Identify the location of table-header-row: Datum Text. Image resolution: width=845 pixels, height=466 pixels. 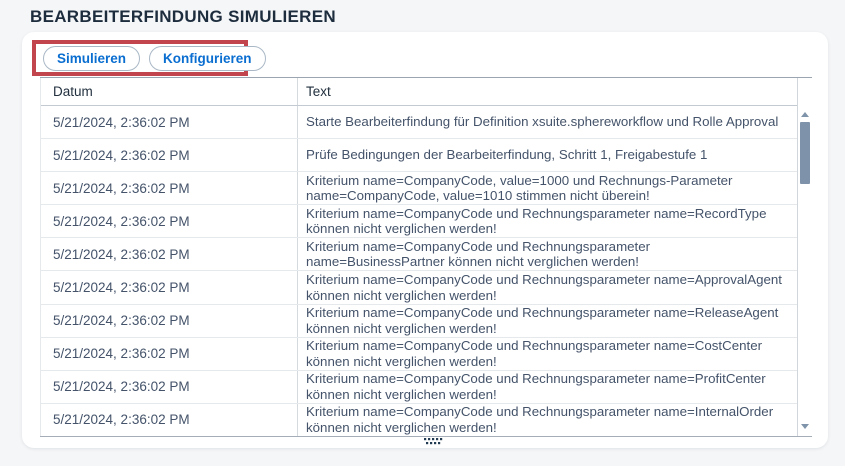
(419, 92).